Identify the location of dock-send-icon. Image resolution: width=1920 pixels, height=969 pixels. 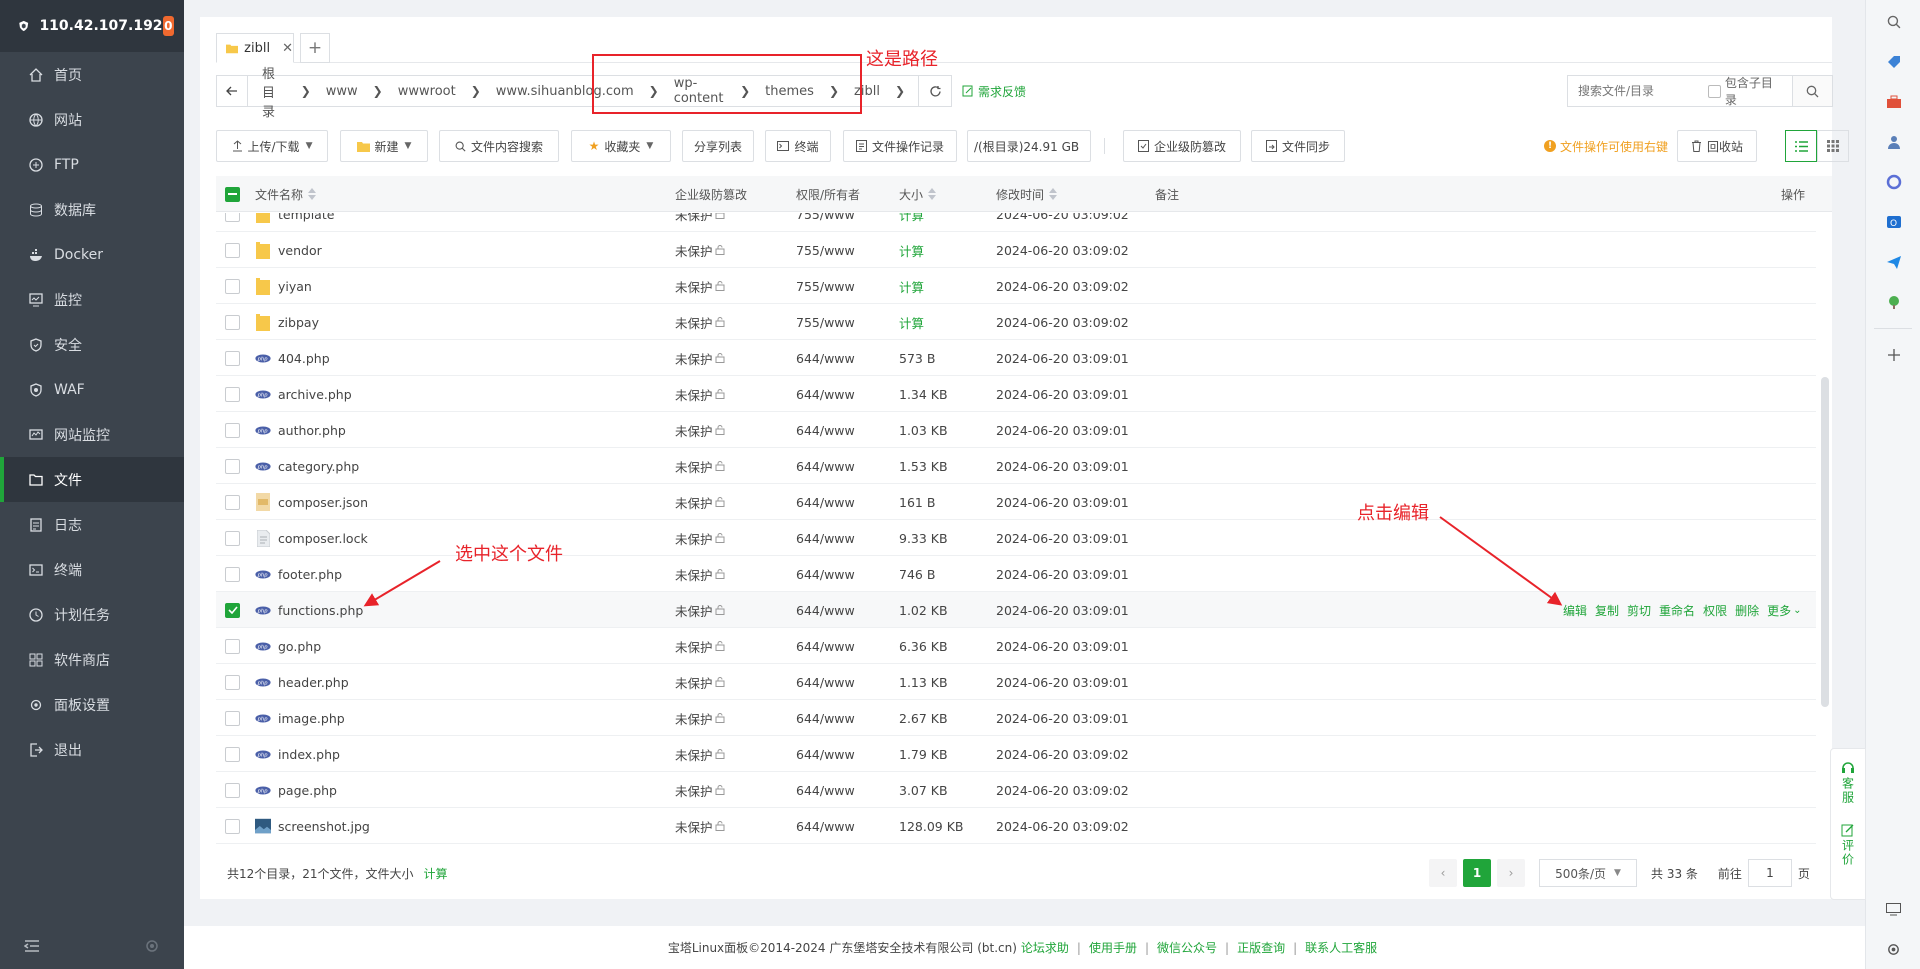
(1893, 262).